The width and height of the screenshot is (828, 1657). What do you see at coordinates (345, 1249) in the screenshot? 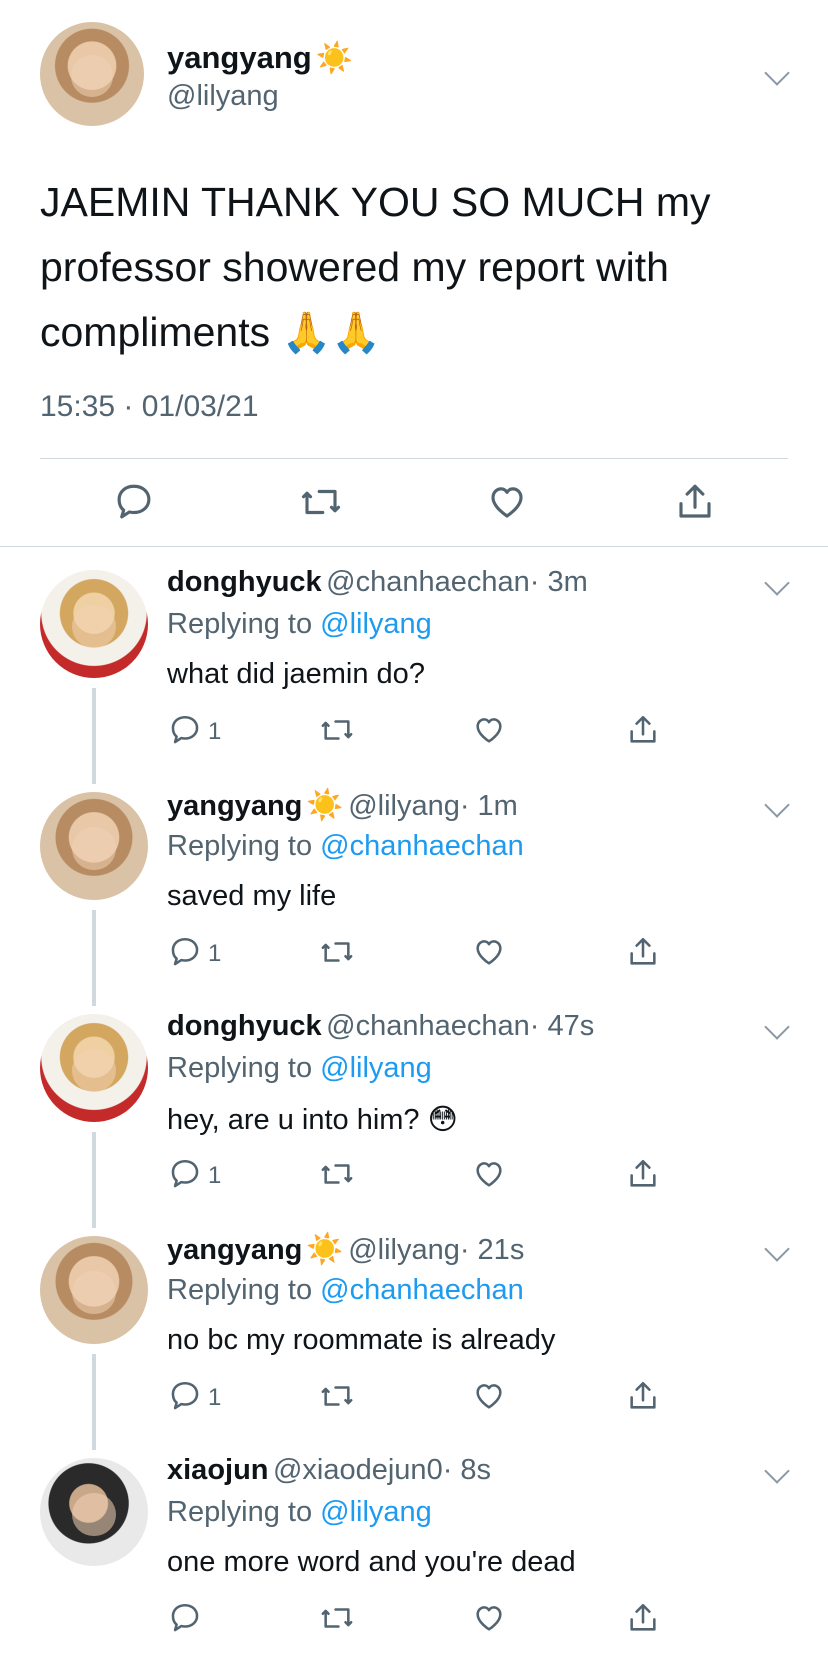
I see `reply-header: yangyang ☀️ @lilyang· 21s` at bounding box center [345, 1249].